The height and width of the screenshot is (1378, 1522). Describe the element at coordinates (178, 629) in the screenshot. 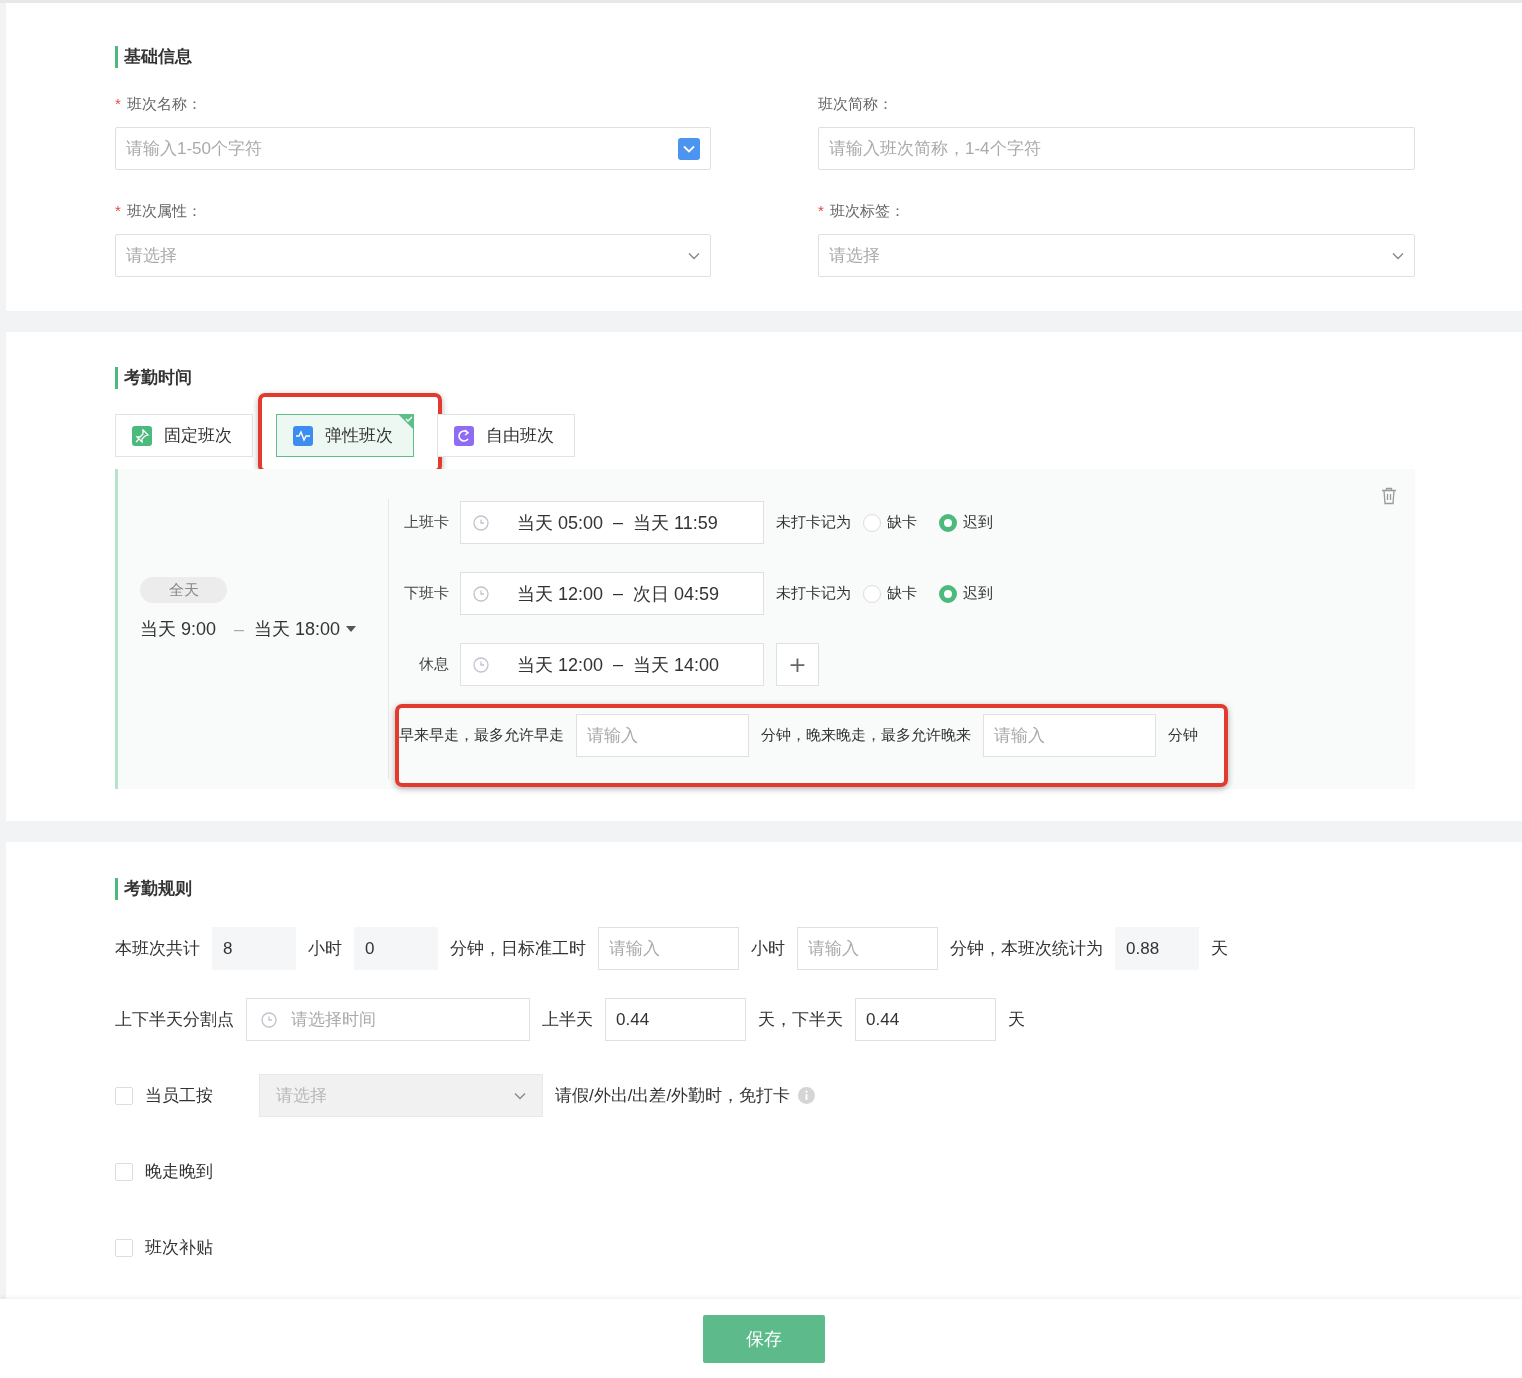

I see `start-time: 当天 9:00` at that location.